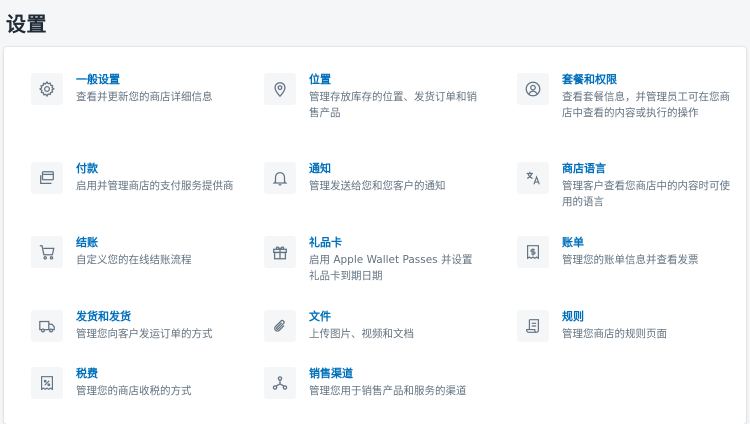 The width and height of the screenshot is (750, 424). I want to click on settings-item-desc: 管理您向客户发运订单的方式, so click(144, 334).